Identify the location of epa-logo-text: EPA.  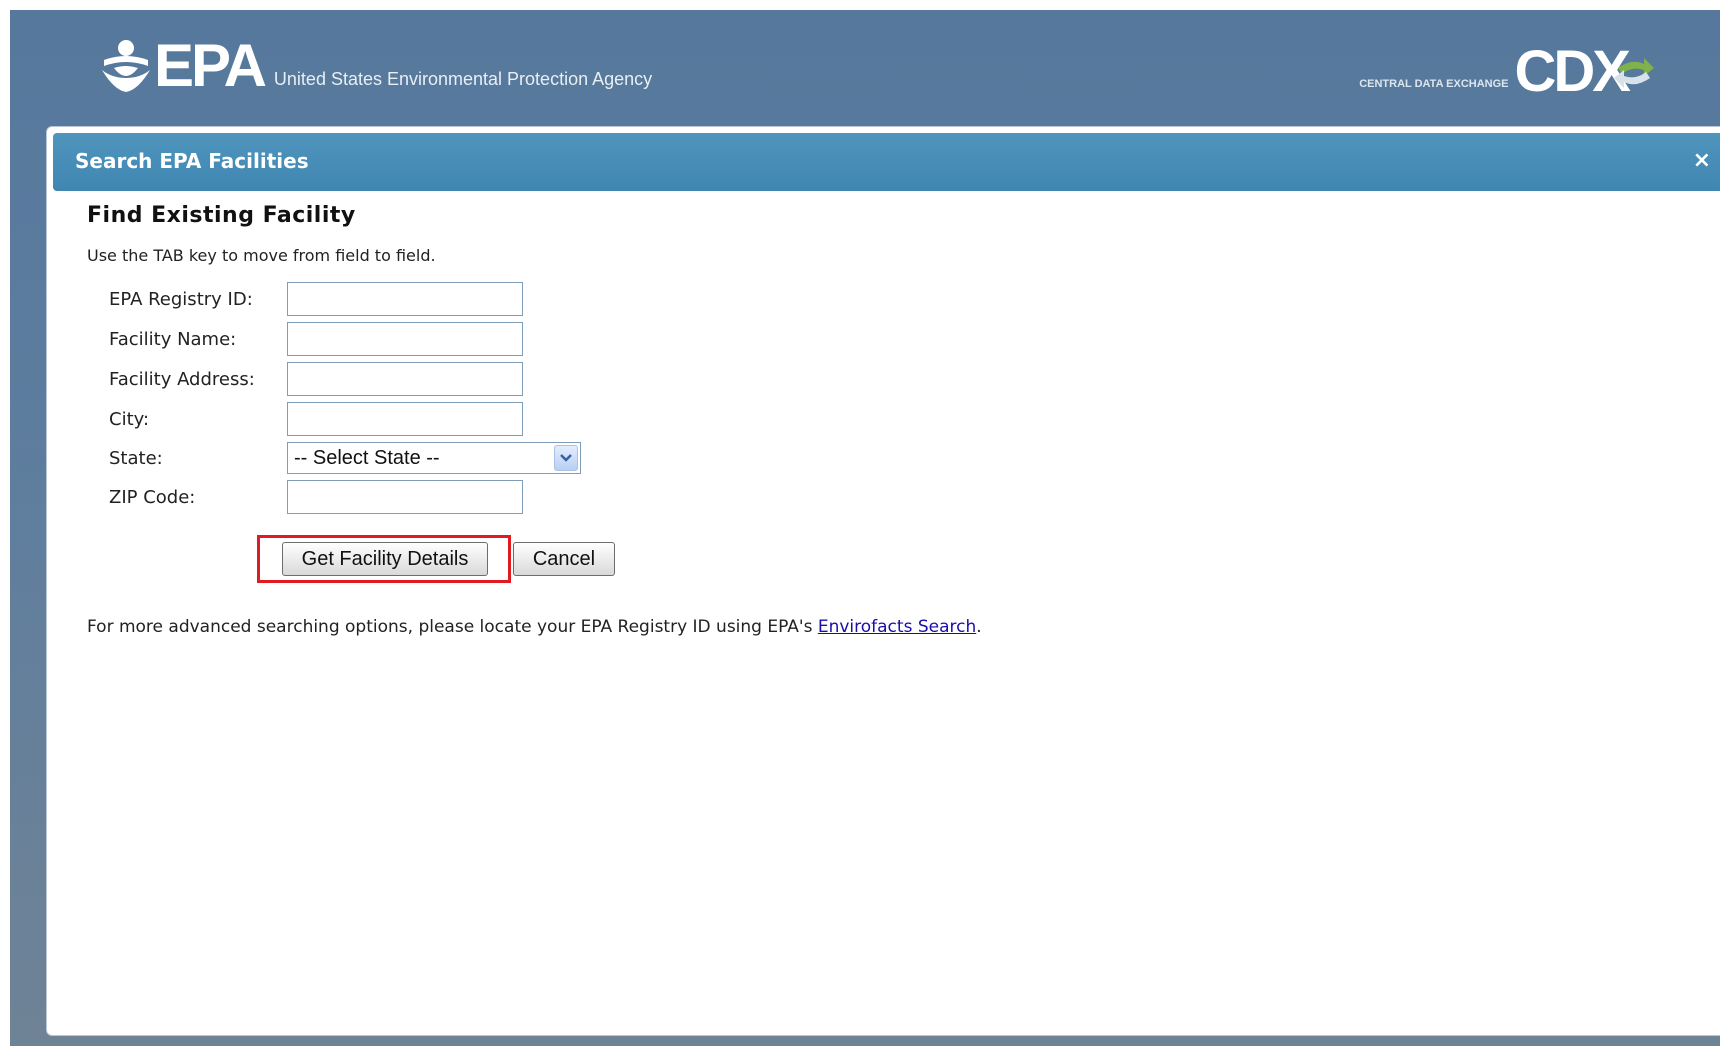
(210, 65).